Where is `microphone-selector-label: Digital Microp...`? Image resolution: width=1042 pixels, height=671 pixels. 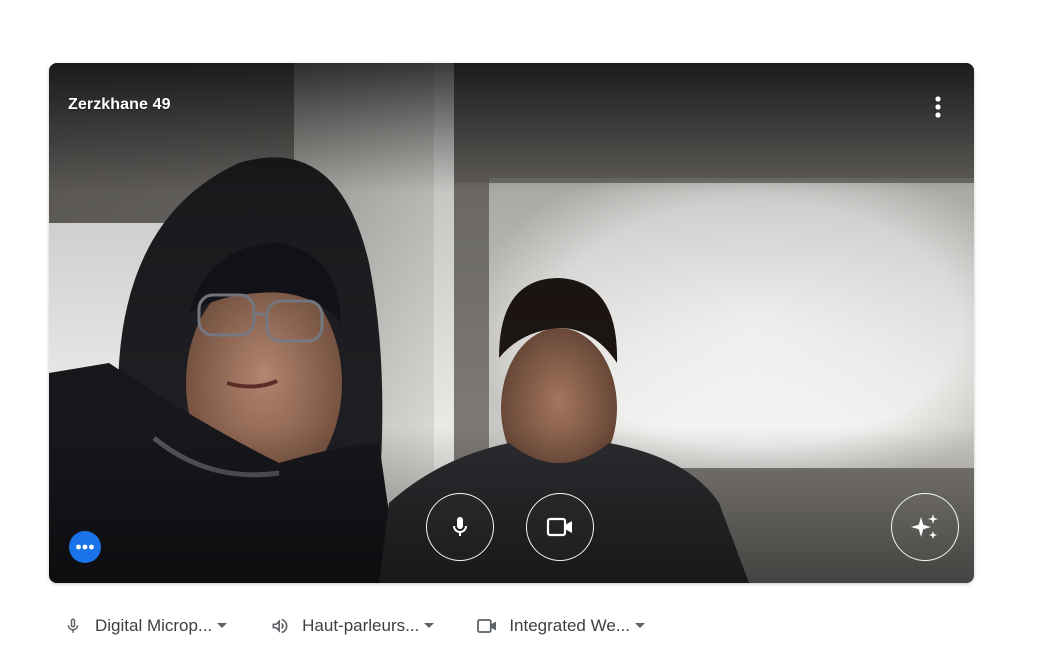
microphone-selector-label: Digital Microp... is located at coordinates (154, 625).